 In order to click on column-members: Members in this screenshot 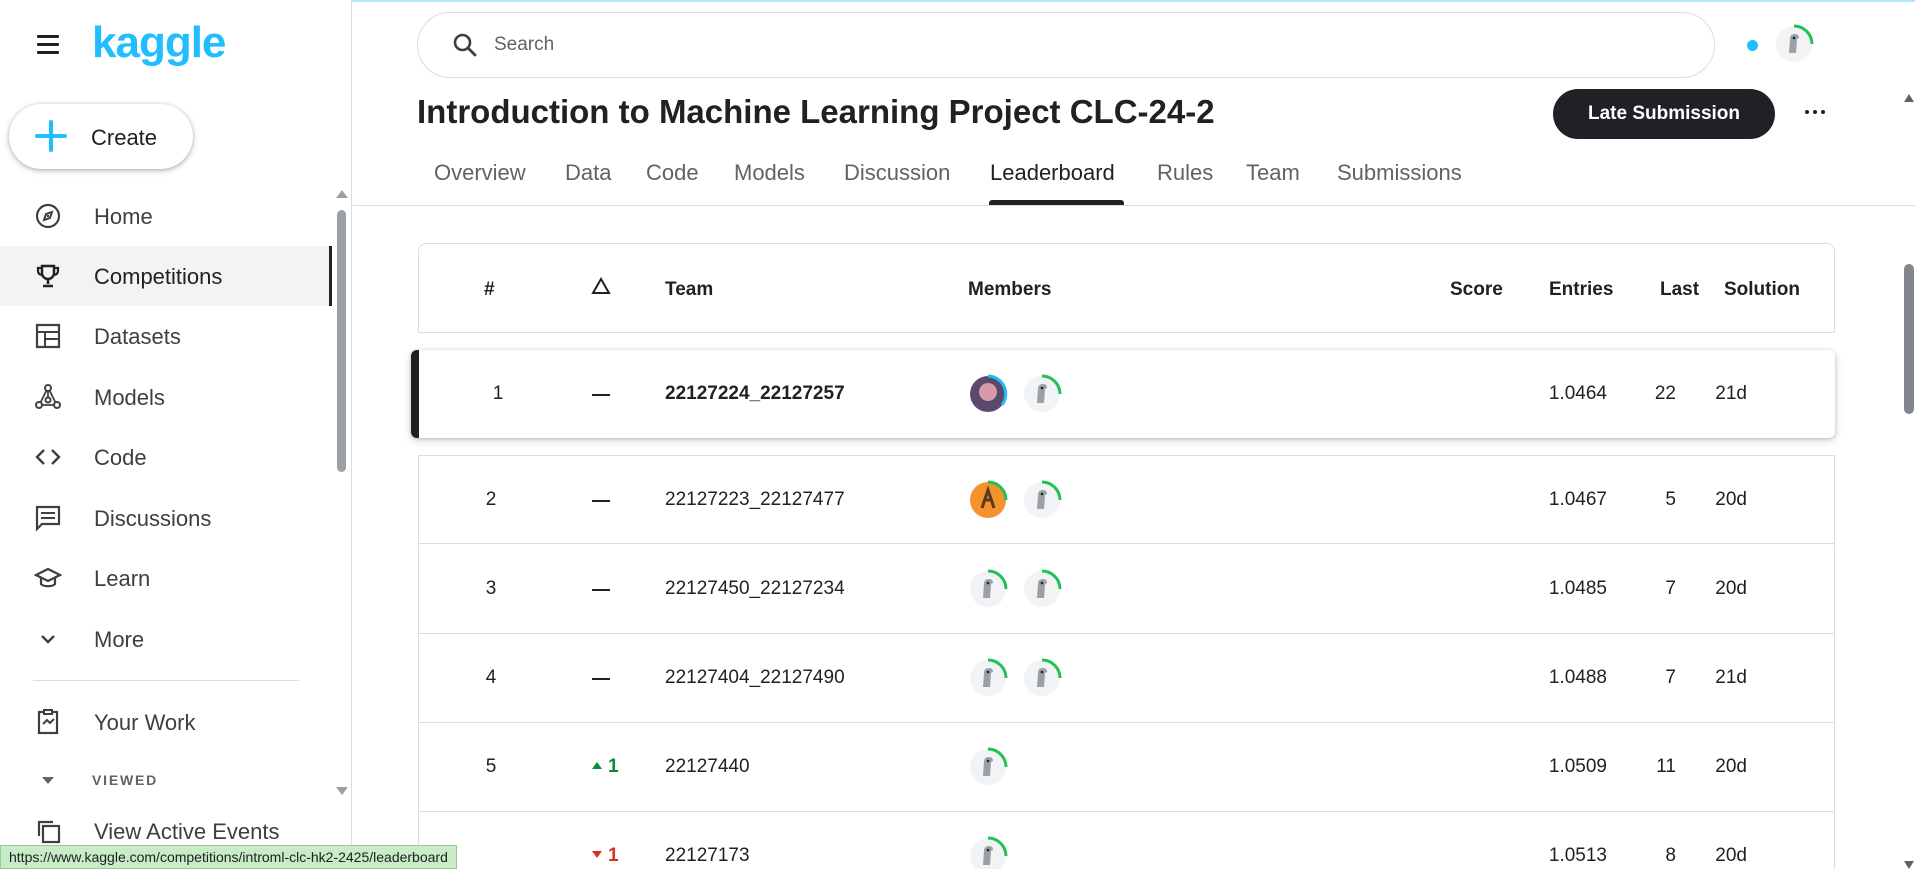, I will do `click(1010, 289)`.